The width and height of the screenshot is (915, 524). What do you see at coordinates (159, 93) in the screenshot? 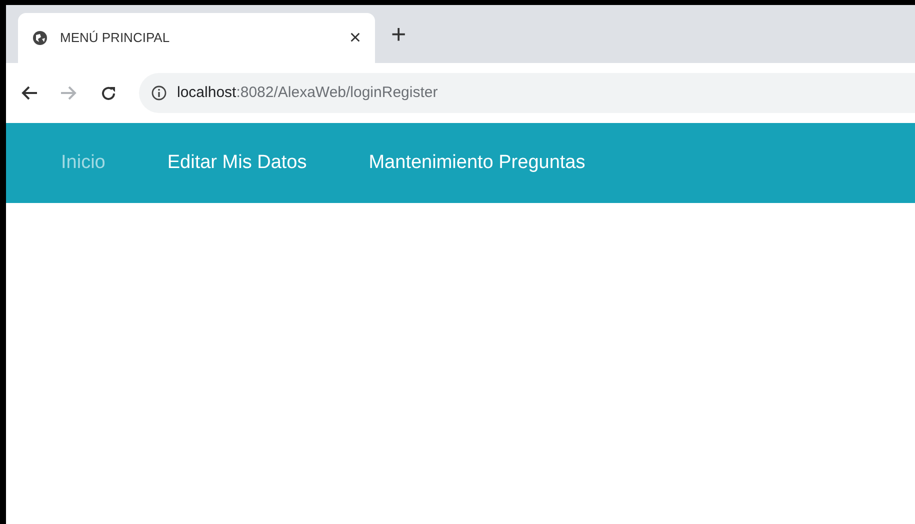
I see `info-icon` at bounding box center [159, 93].